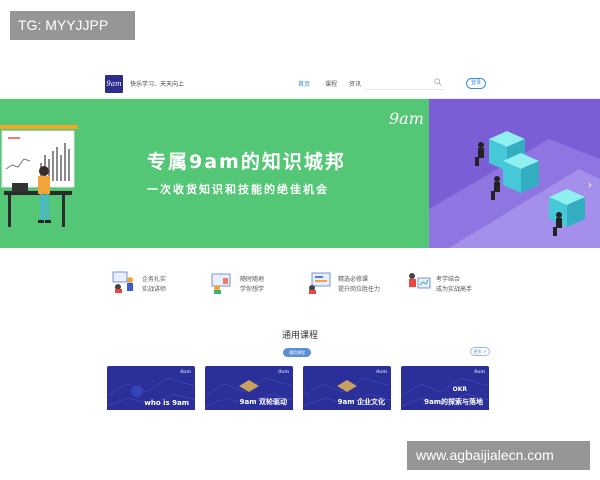  What do you see at coordinates (299, 244) in the screenshot?
I see `carousel-dots` at bounding box center [299, 244].